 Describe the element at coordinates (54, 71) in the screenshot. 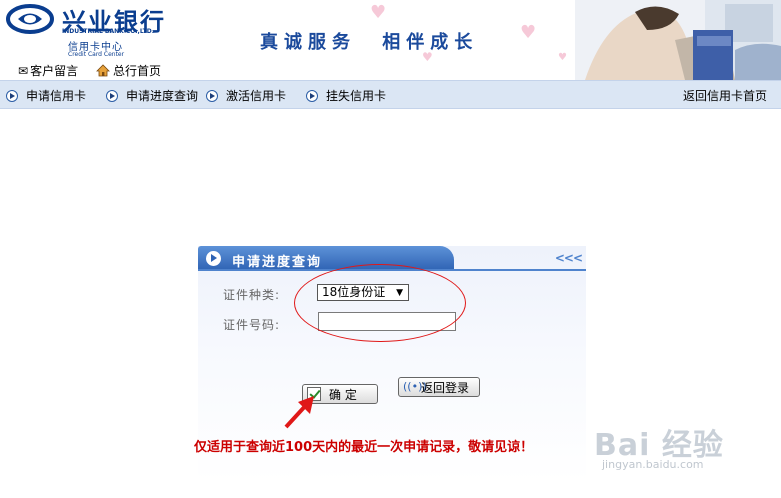

I see `customer-message-label: 客户留言` at that location.